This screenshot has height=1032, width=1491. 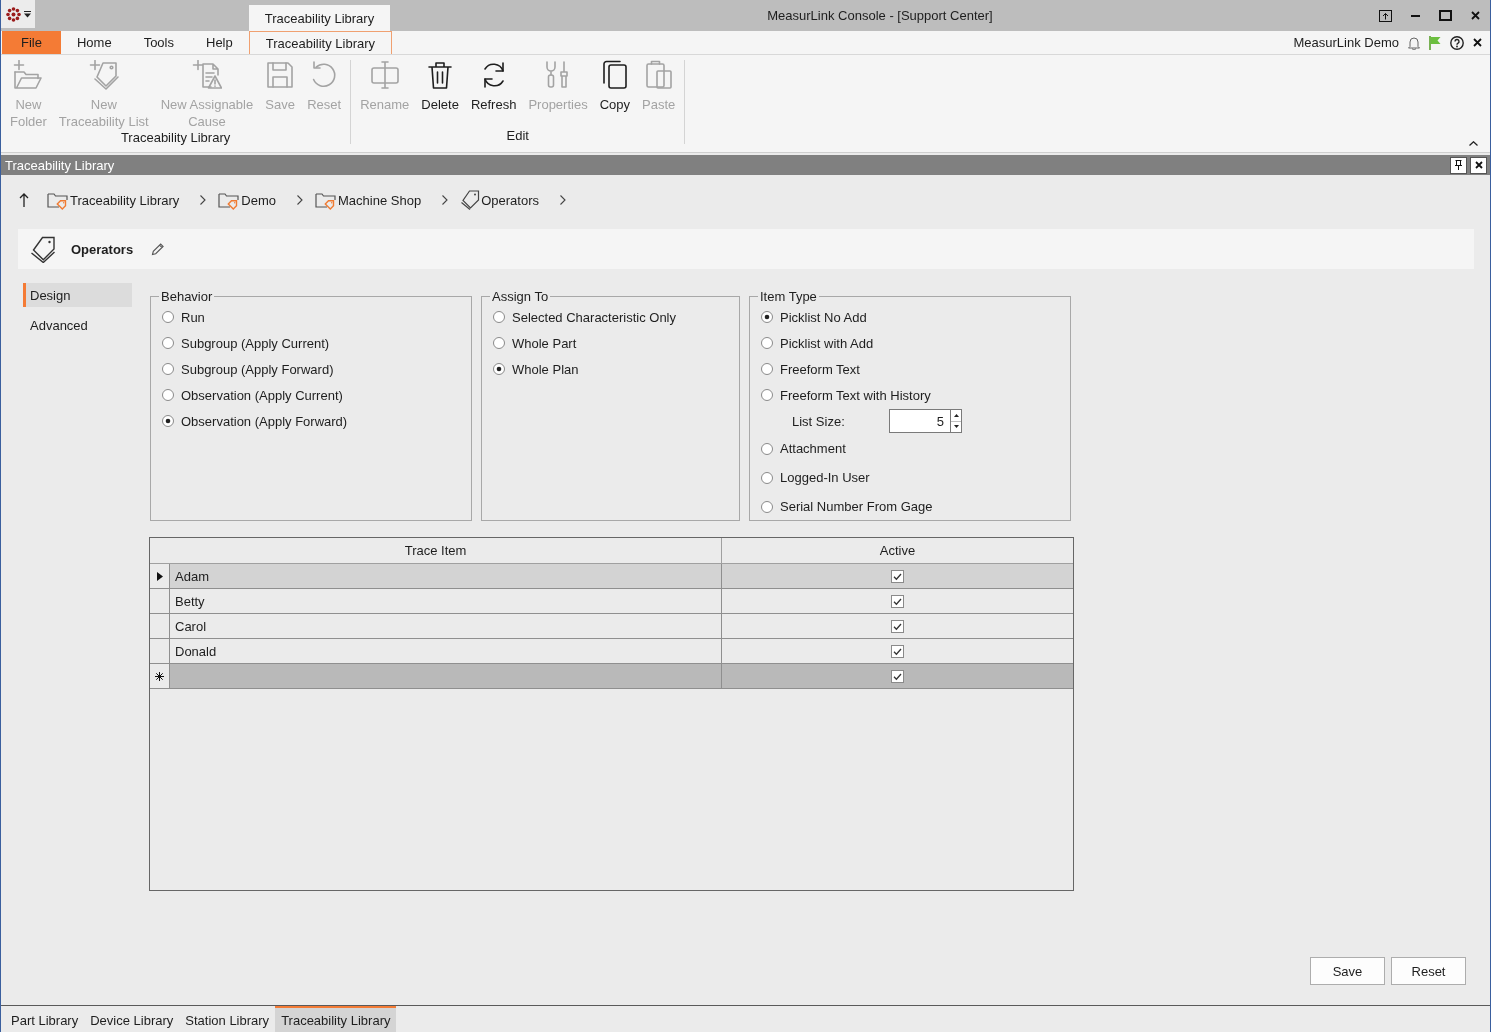 What do you see at coordinates (610, 369) in the screenshot?
I see `radio-option: Whole Plan` at bounding box center [610, 369].